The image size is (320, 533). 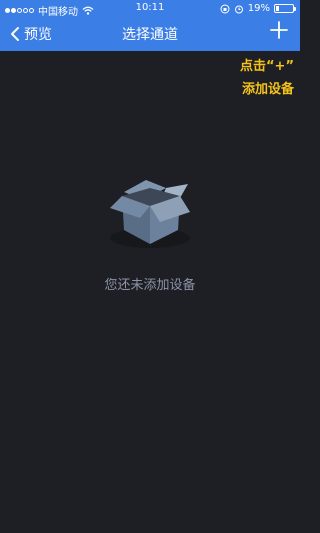 What do you see at coordinates (150, 214) in the screenshot?
I see `empty-box-icon` at bounding box center [150, 214].